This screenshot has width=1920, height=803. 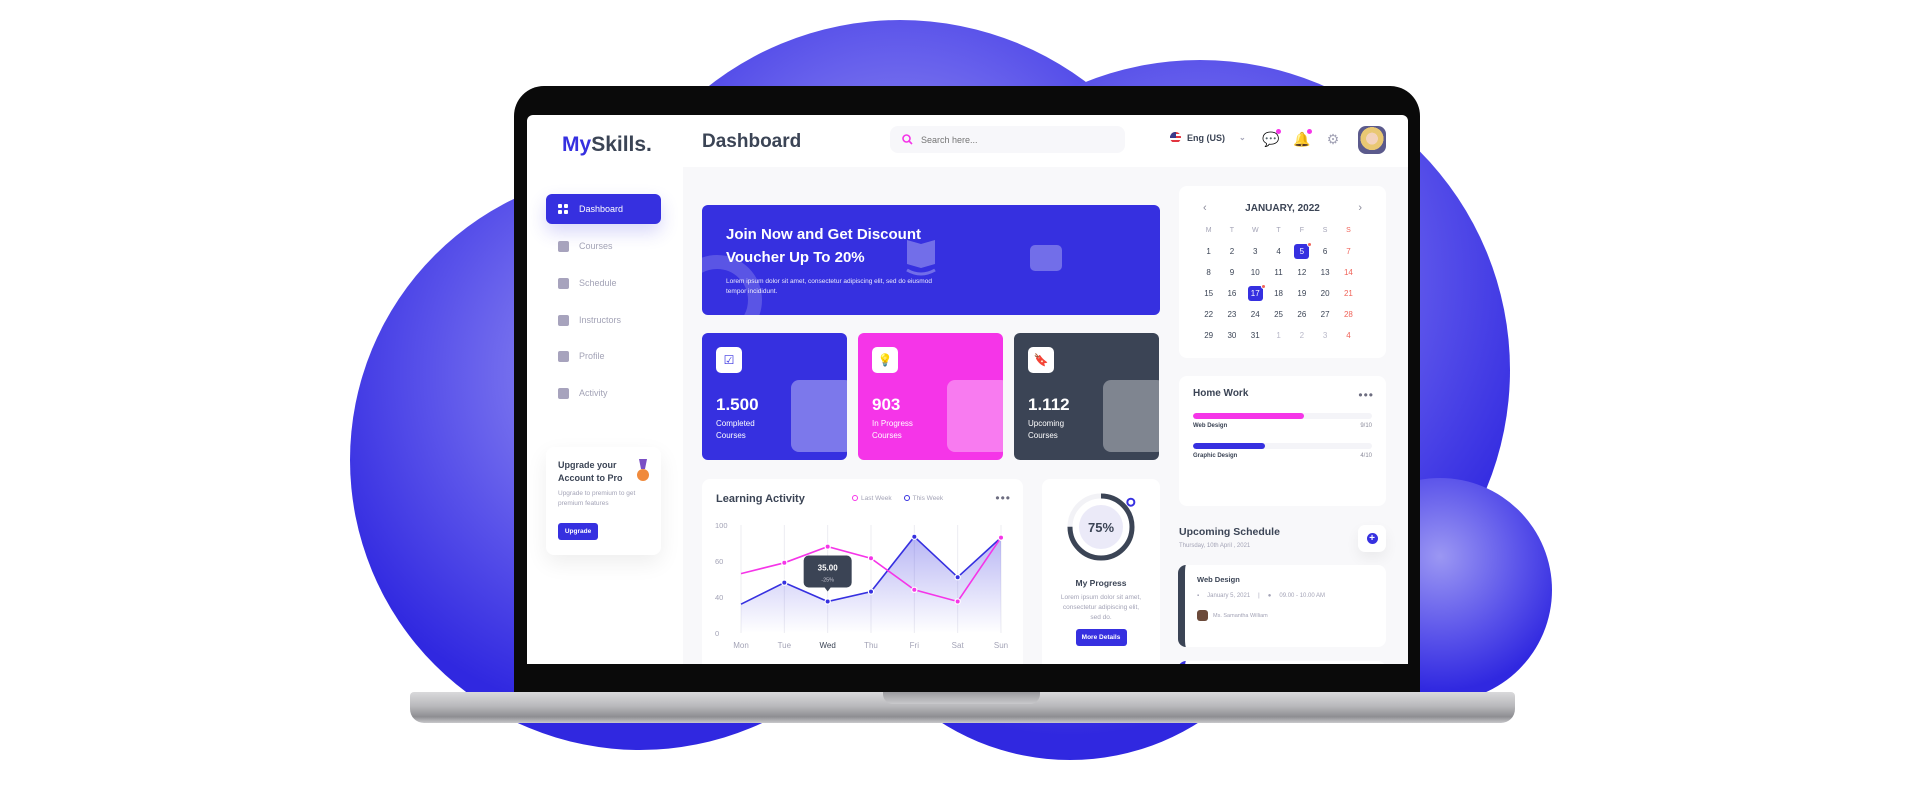 What do you see at coordinates (1208, 314) in the screenshot?
I see `calendar-day: 22` at bounding box center [1208, 314].